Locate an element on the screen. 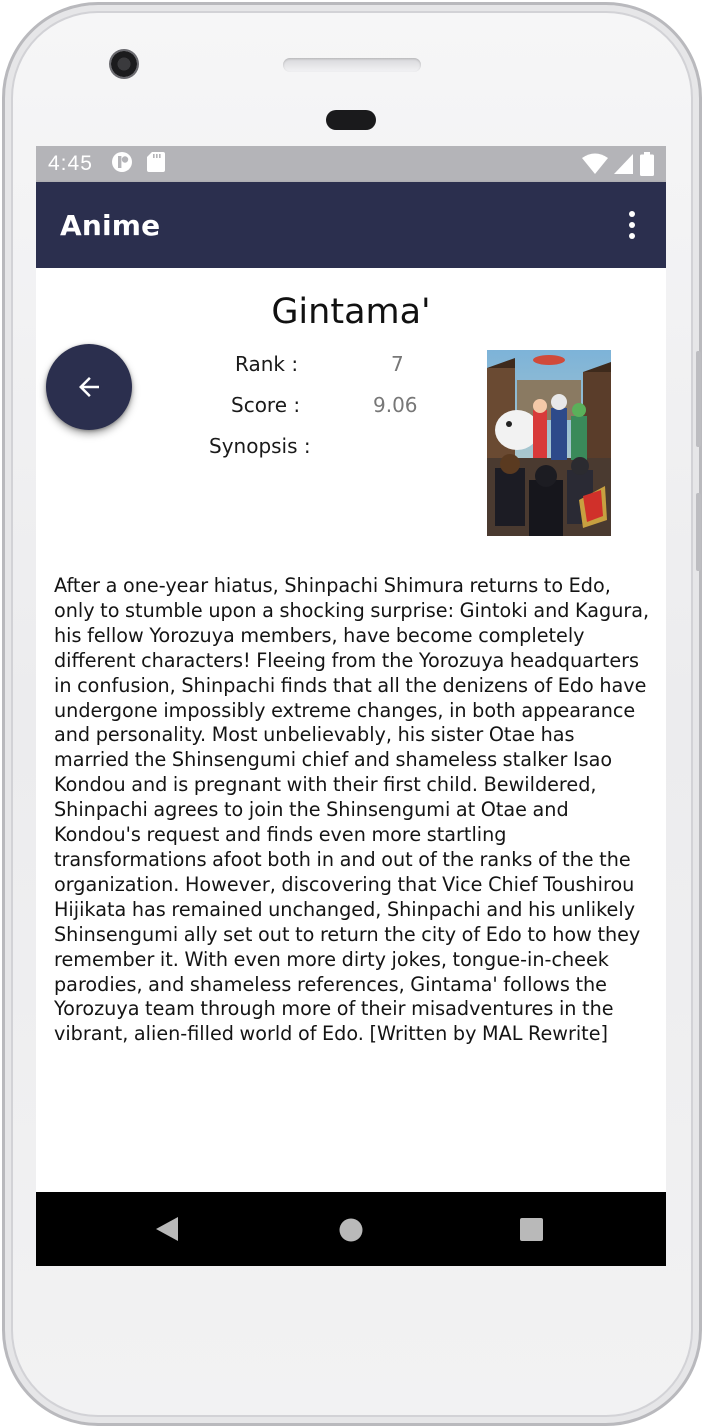  app-title: Anime is located at coordinates (110, 225).